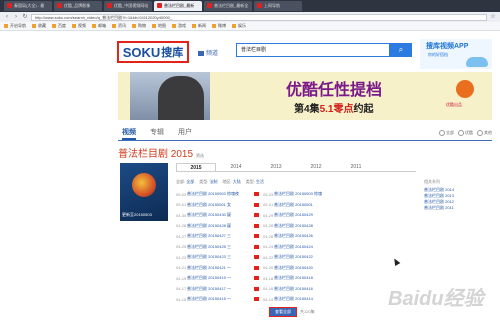 The height and width of the screenshot is (330, 500). I want to click on refresh-icon: ↻, so click(25, 17).